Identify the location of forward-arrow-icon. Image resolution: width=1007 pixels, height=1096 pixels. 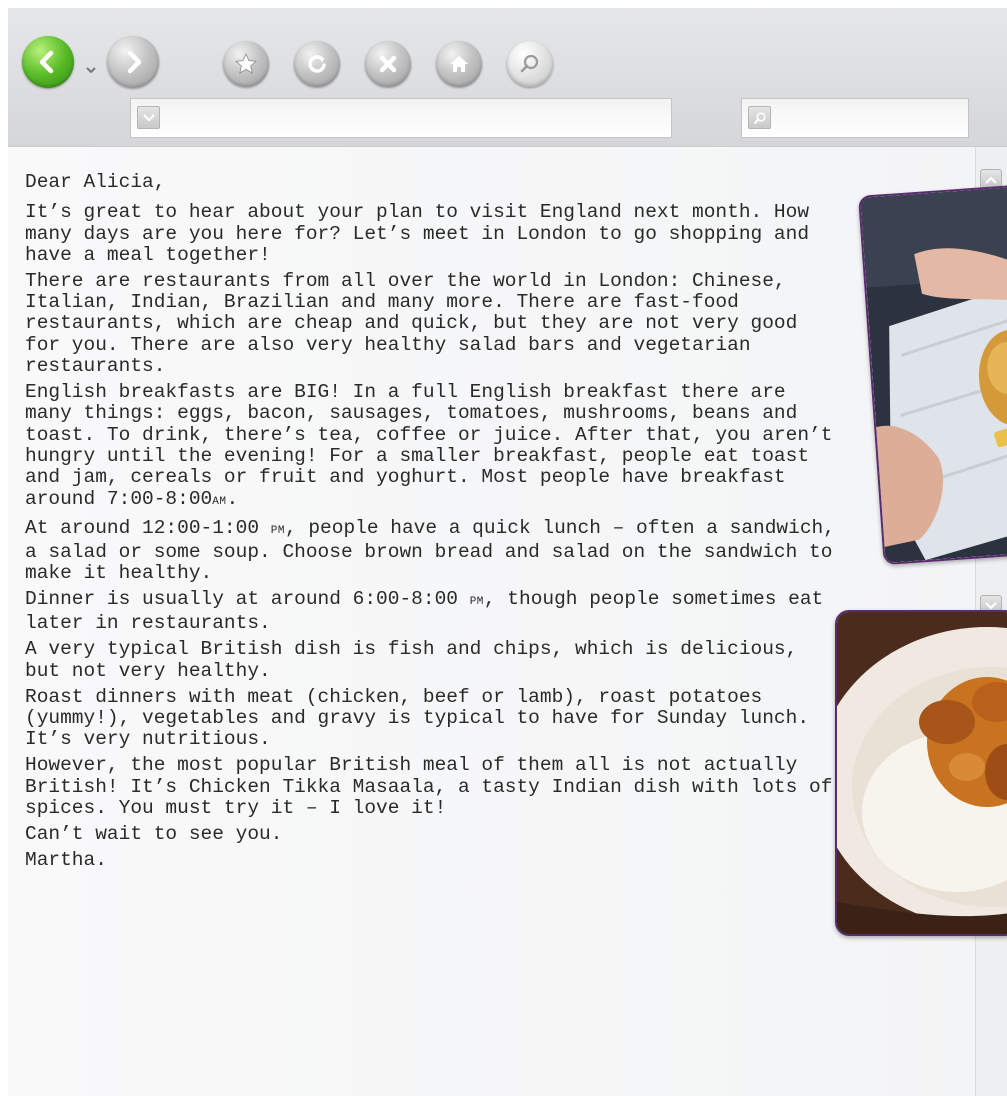
(134, 62).